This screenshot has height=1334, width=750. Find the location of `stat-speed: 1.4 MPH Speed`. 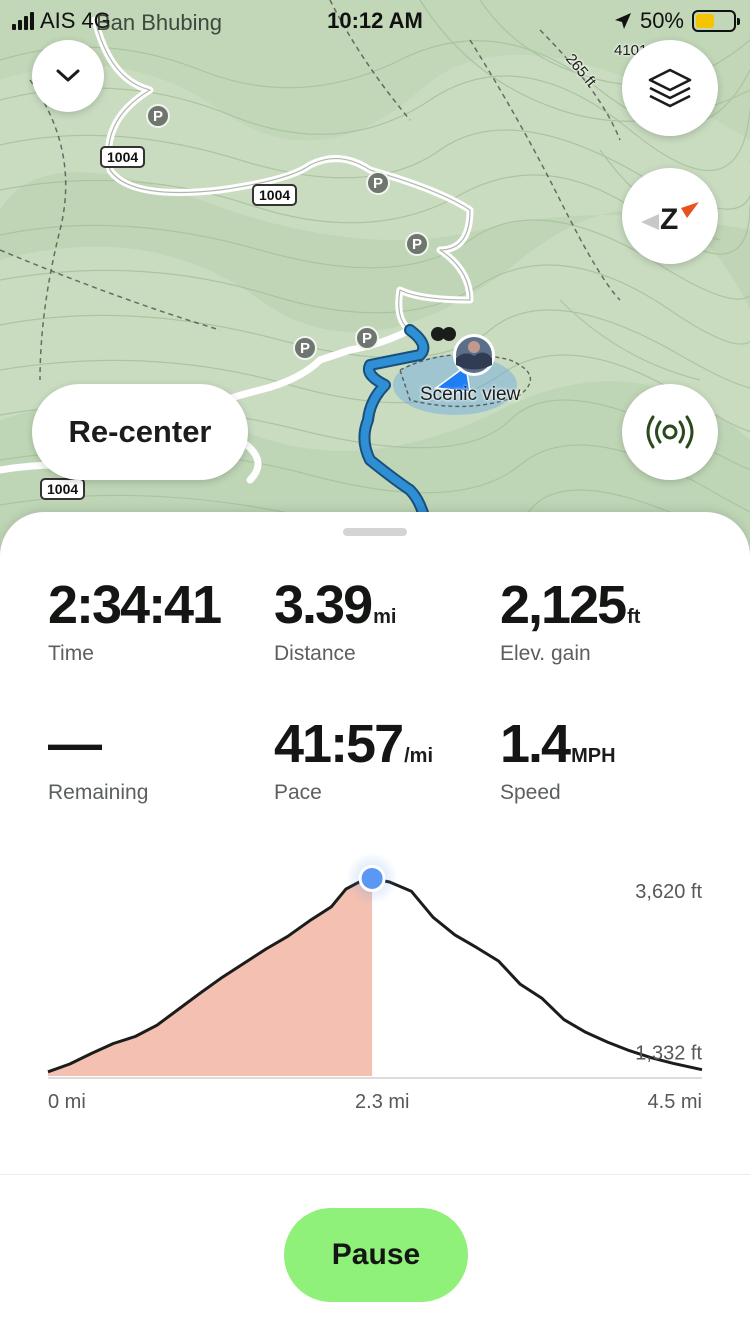

stat-speed: 1.4 MPH Speed is located at coordinates (610, 761).